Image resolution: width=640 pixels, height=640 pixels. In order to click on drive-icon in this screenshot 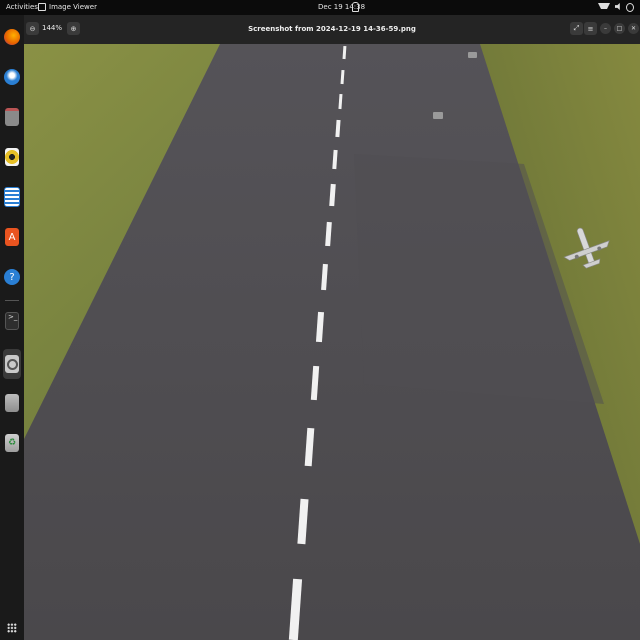, I will do `click(12, 403)`.